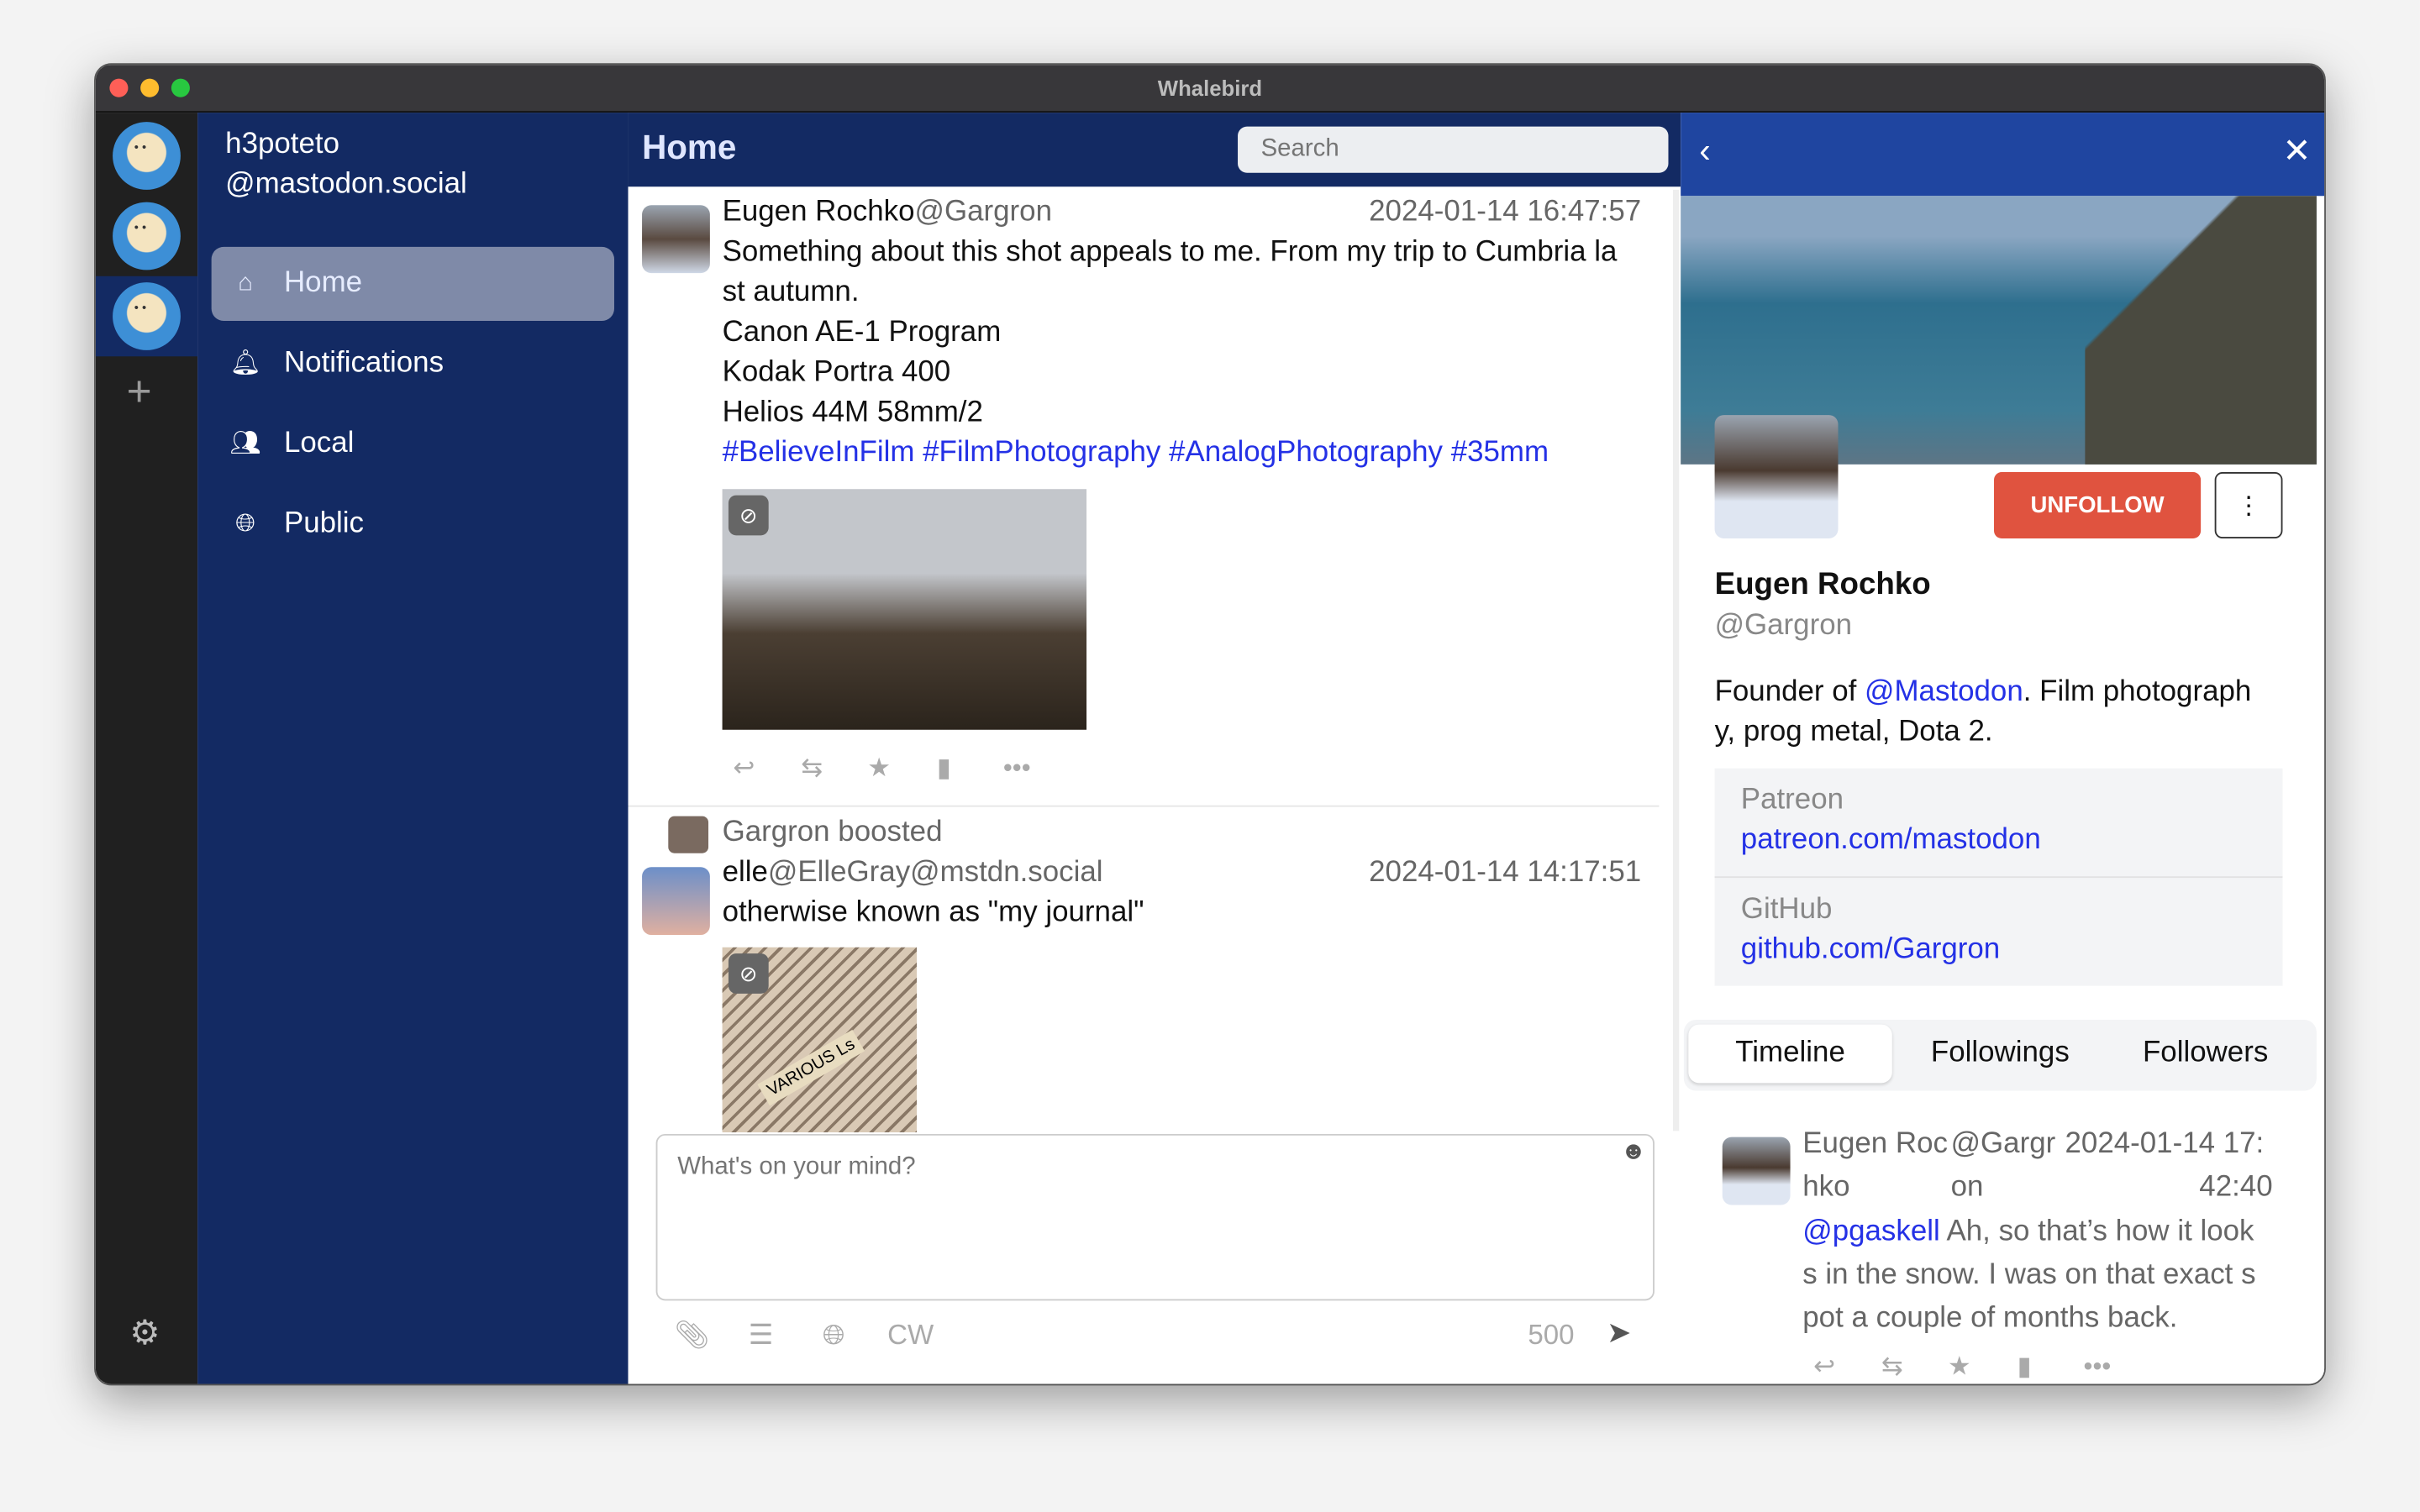  Describe the element at coordinates (933, 912) in the screenshot. I see `post-text-line: otherwise known as "my journal"` at that location.